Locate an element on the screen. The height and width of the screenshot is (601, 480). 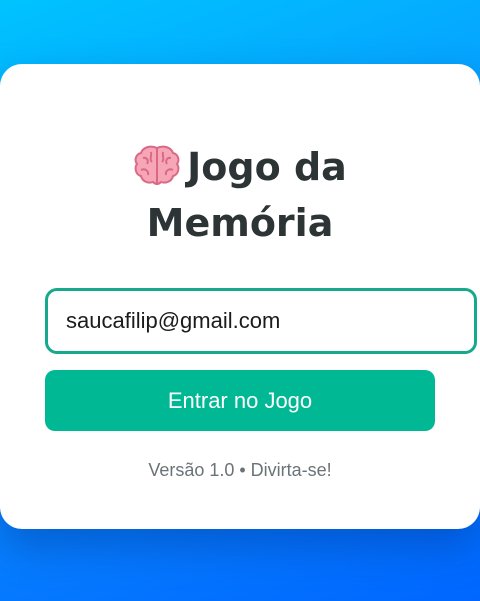
brain-icon is located at coordinates (157, 171).